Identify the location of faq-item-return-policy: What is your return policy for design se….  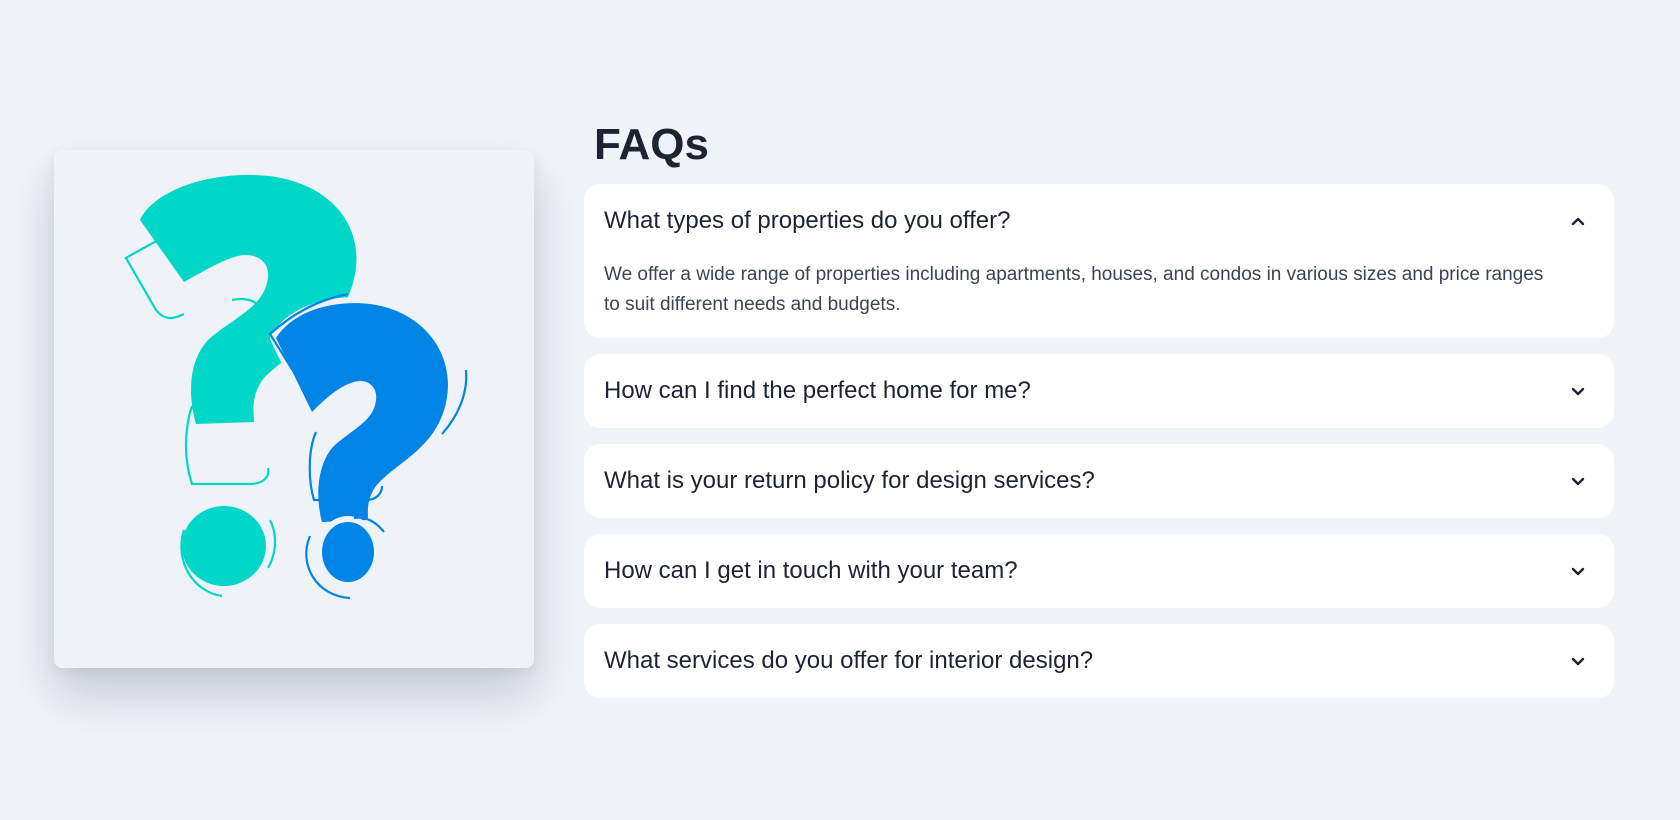
(1099, 481).